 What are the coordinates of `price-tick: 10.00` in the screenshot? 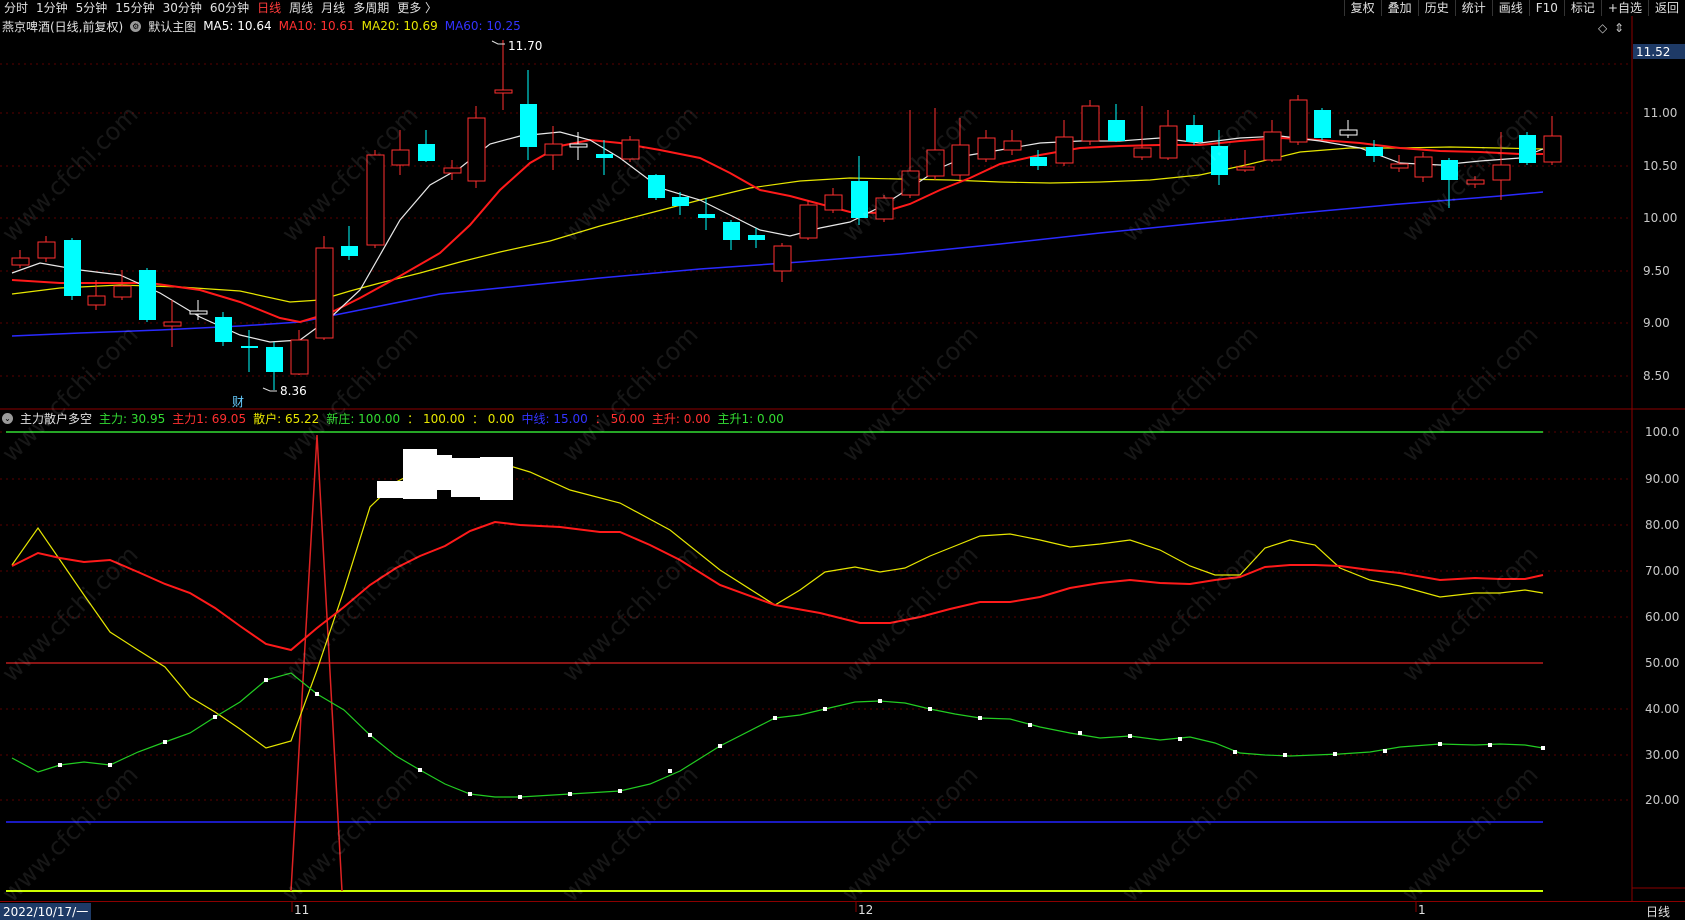 It's located at (1660, 218).